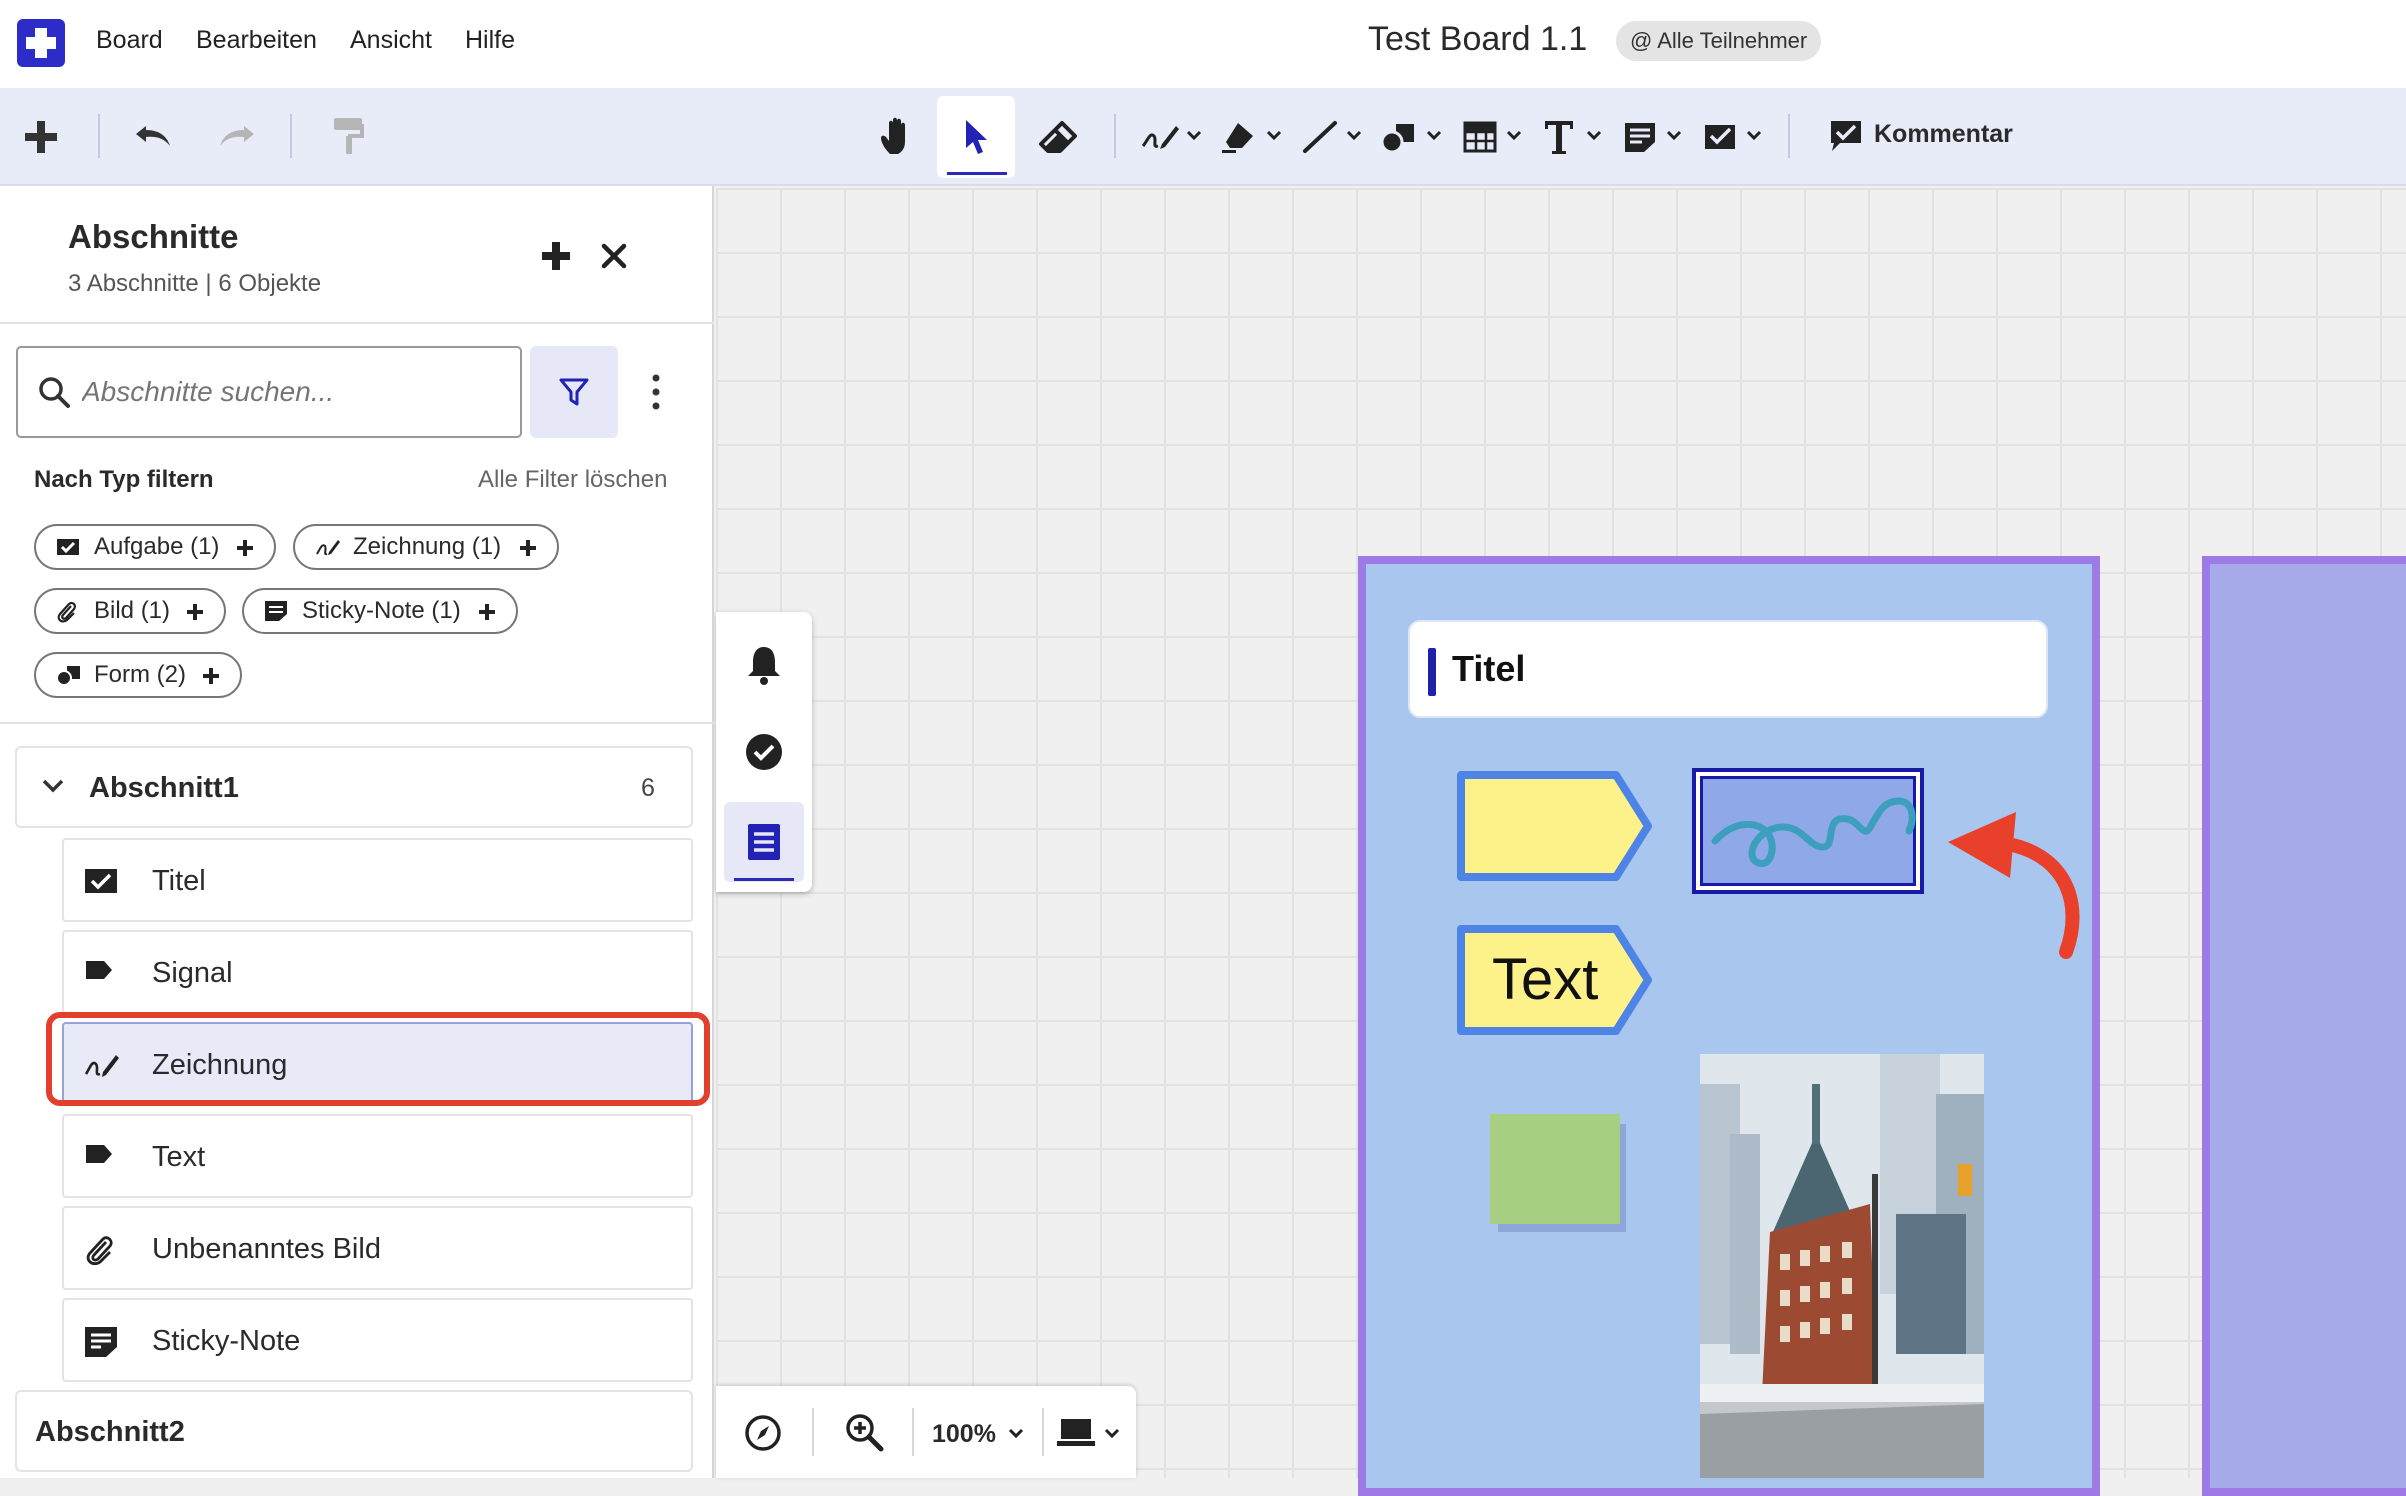 This screenshot has height=1496, width=2406. Describe the element at coordinates (656, 392) in the screenshot. I see `more-options-icon` at that location.